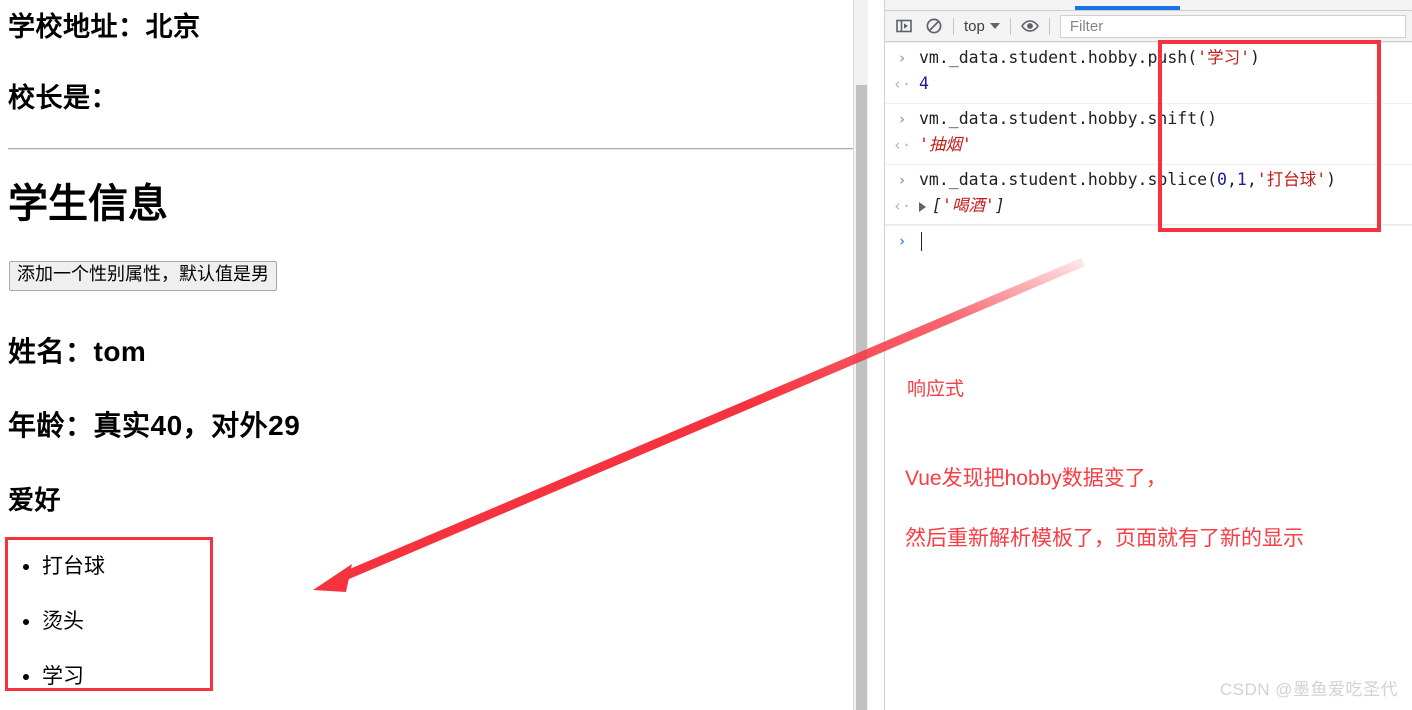  I want to click on console-filter-input, so click(1232, 26).